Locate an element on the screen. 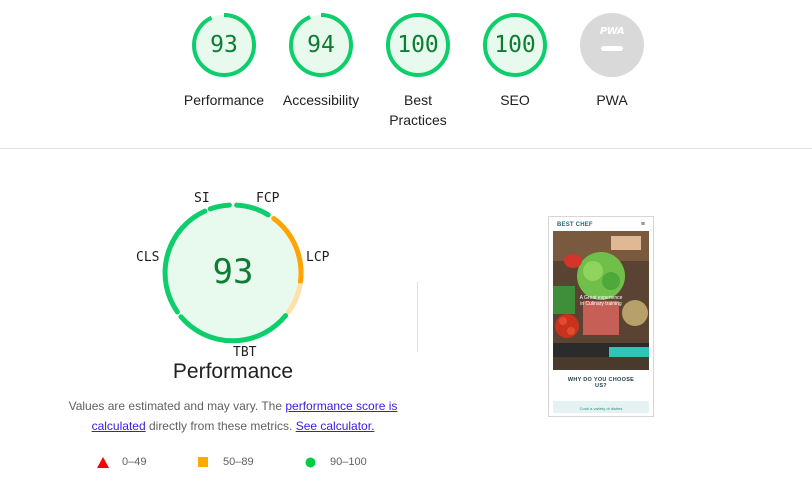 The width and height of the screenshot is (812, 482). gauge-pwa: PWA PWA is located at coordinates (612, 61).